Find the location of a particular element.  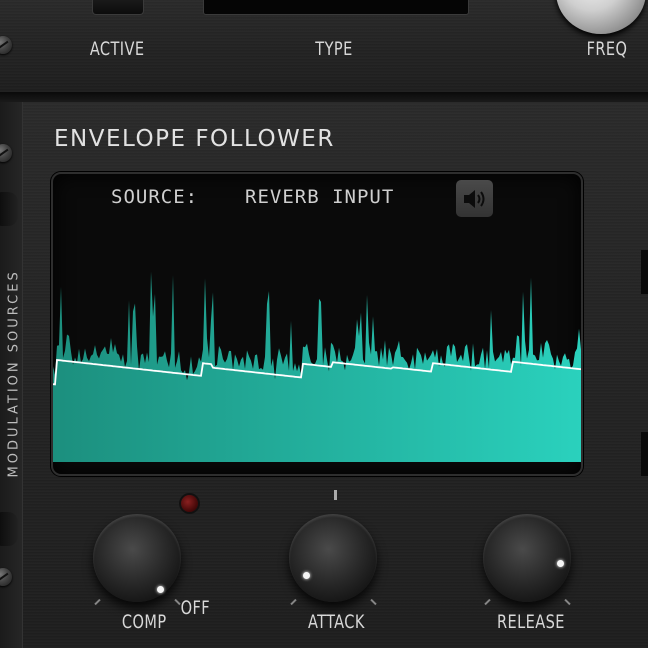

attack-center-tick is located at coordinates (335, 495).